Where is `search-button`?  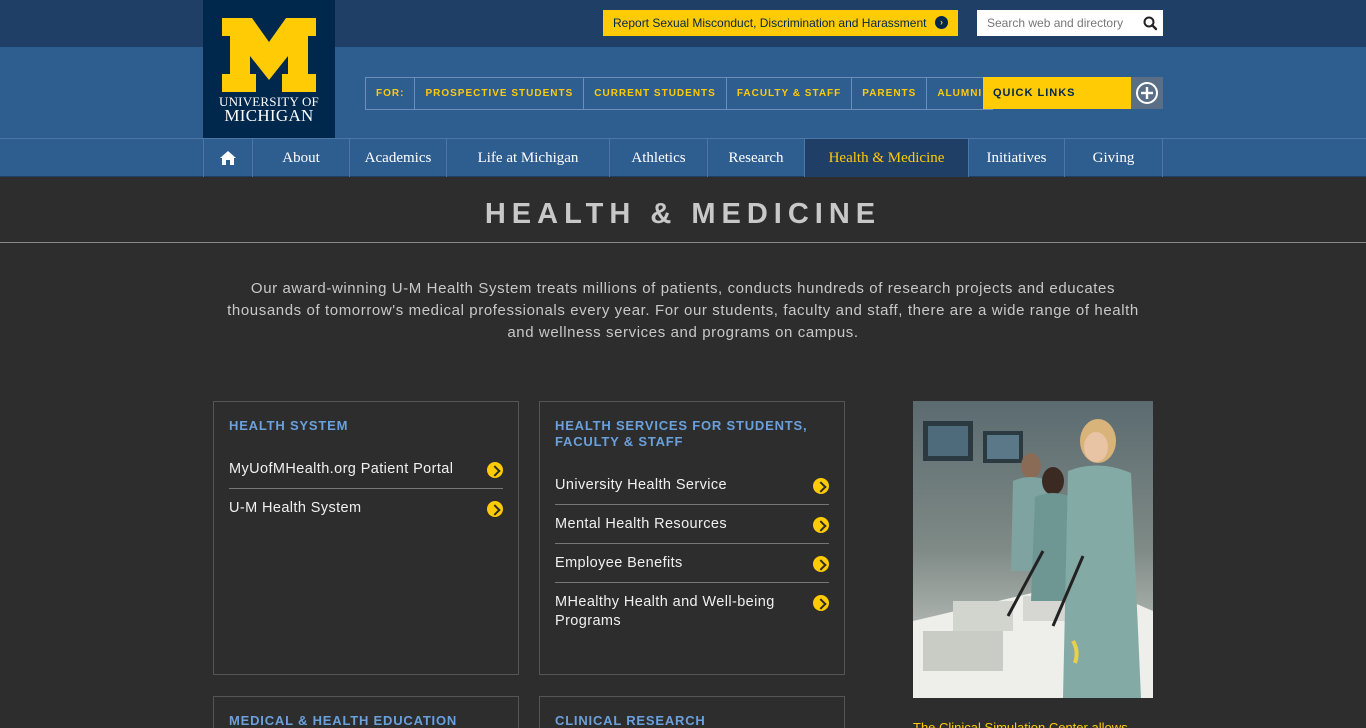 search-button is located at coordinates (1150, 23).